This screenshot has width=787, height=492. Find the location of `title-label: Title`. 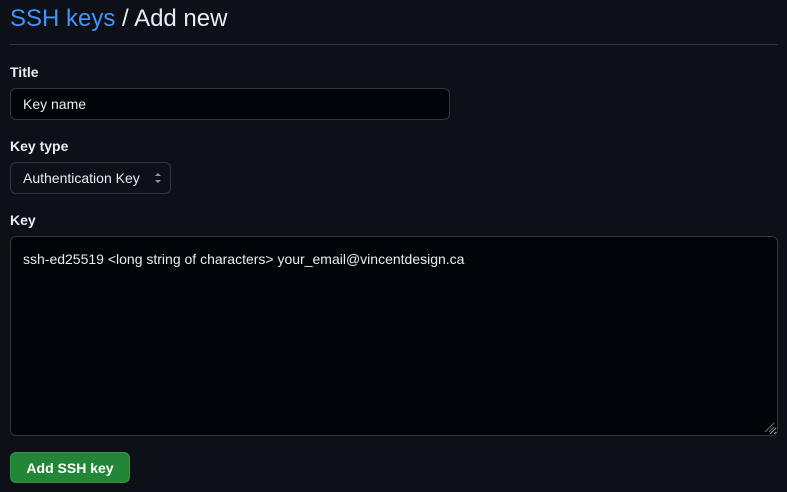

title-label: Title is located at coordinates (24, 72).